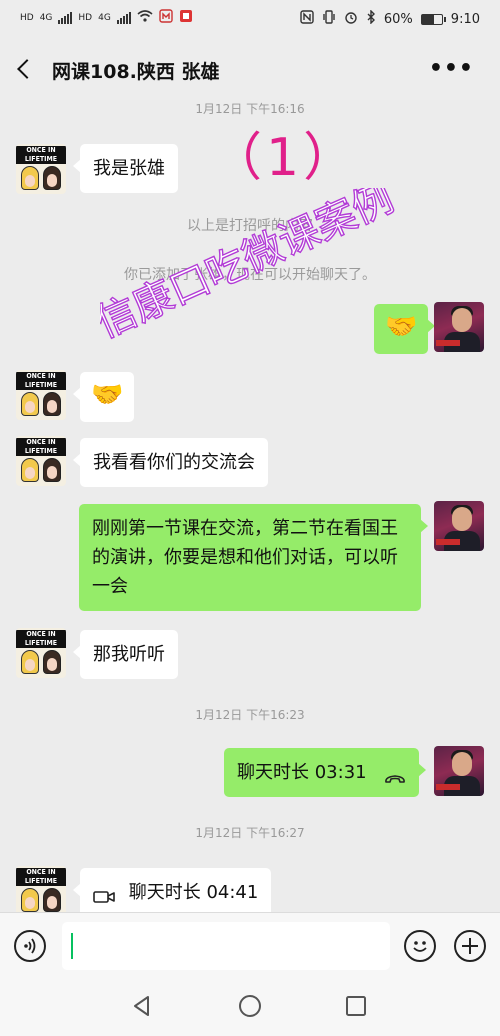 The width and height of the screenshot is (500, 1036). What do you see at coordinates (253, 557) in the screenshot?
I see `outgoing-message: 刚刚第一节课在交流，第二节在看国王的演讲，你要是想和他们对话，可以听一会` at bounding box center [253, 557].